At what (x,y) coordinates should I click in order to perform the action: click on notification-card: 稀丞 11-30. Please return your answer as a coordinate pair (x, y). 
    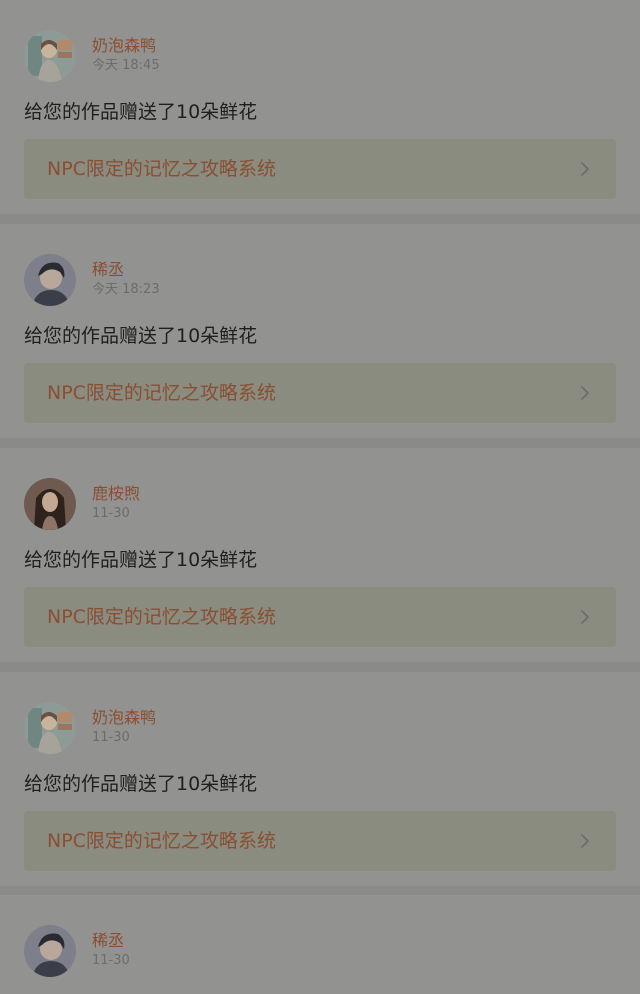
    Looking at the image, I should click on (320, 944).